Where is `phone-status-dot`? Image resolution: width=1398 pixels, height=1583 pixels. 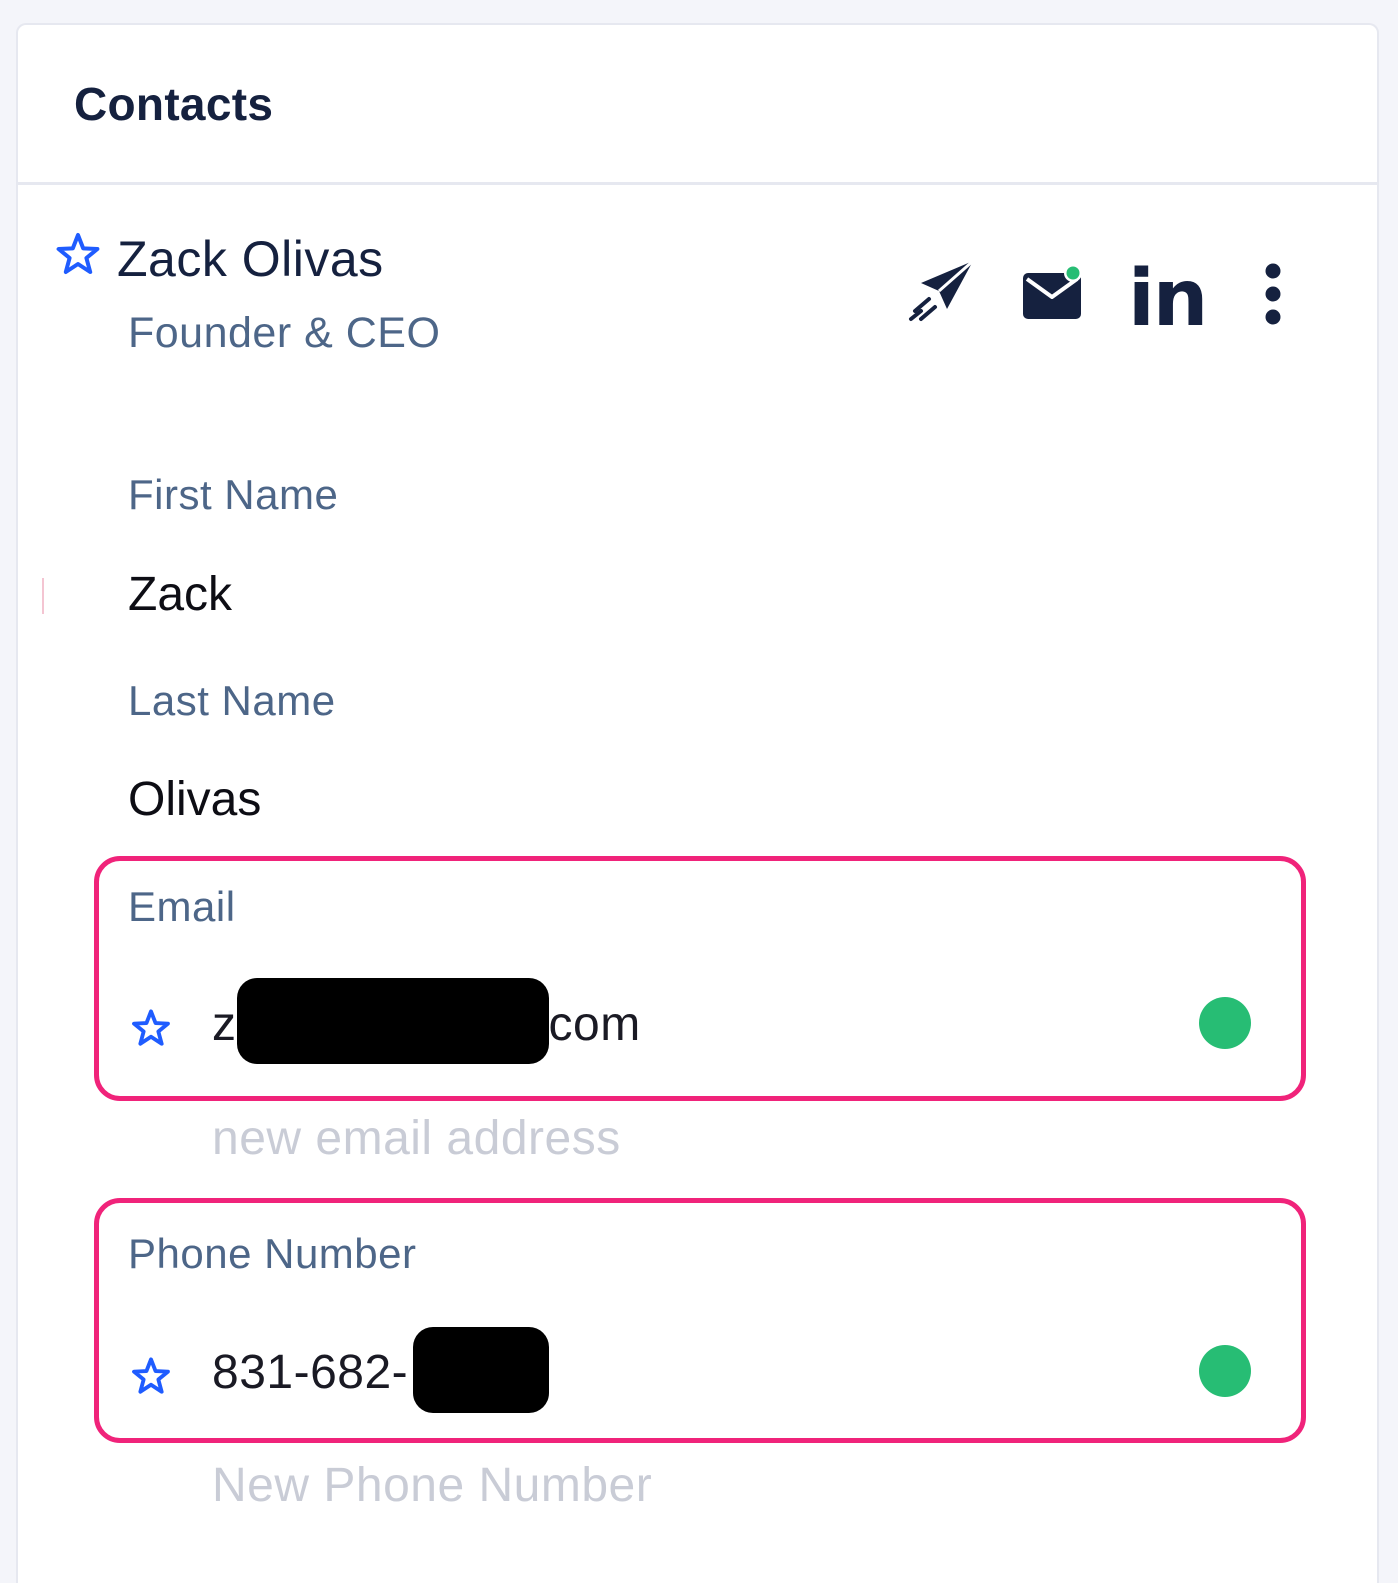
phone-status-dot is located at coordinates (1225, 1371).